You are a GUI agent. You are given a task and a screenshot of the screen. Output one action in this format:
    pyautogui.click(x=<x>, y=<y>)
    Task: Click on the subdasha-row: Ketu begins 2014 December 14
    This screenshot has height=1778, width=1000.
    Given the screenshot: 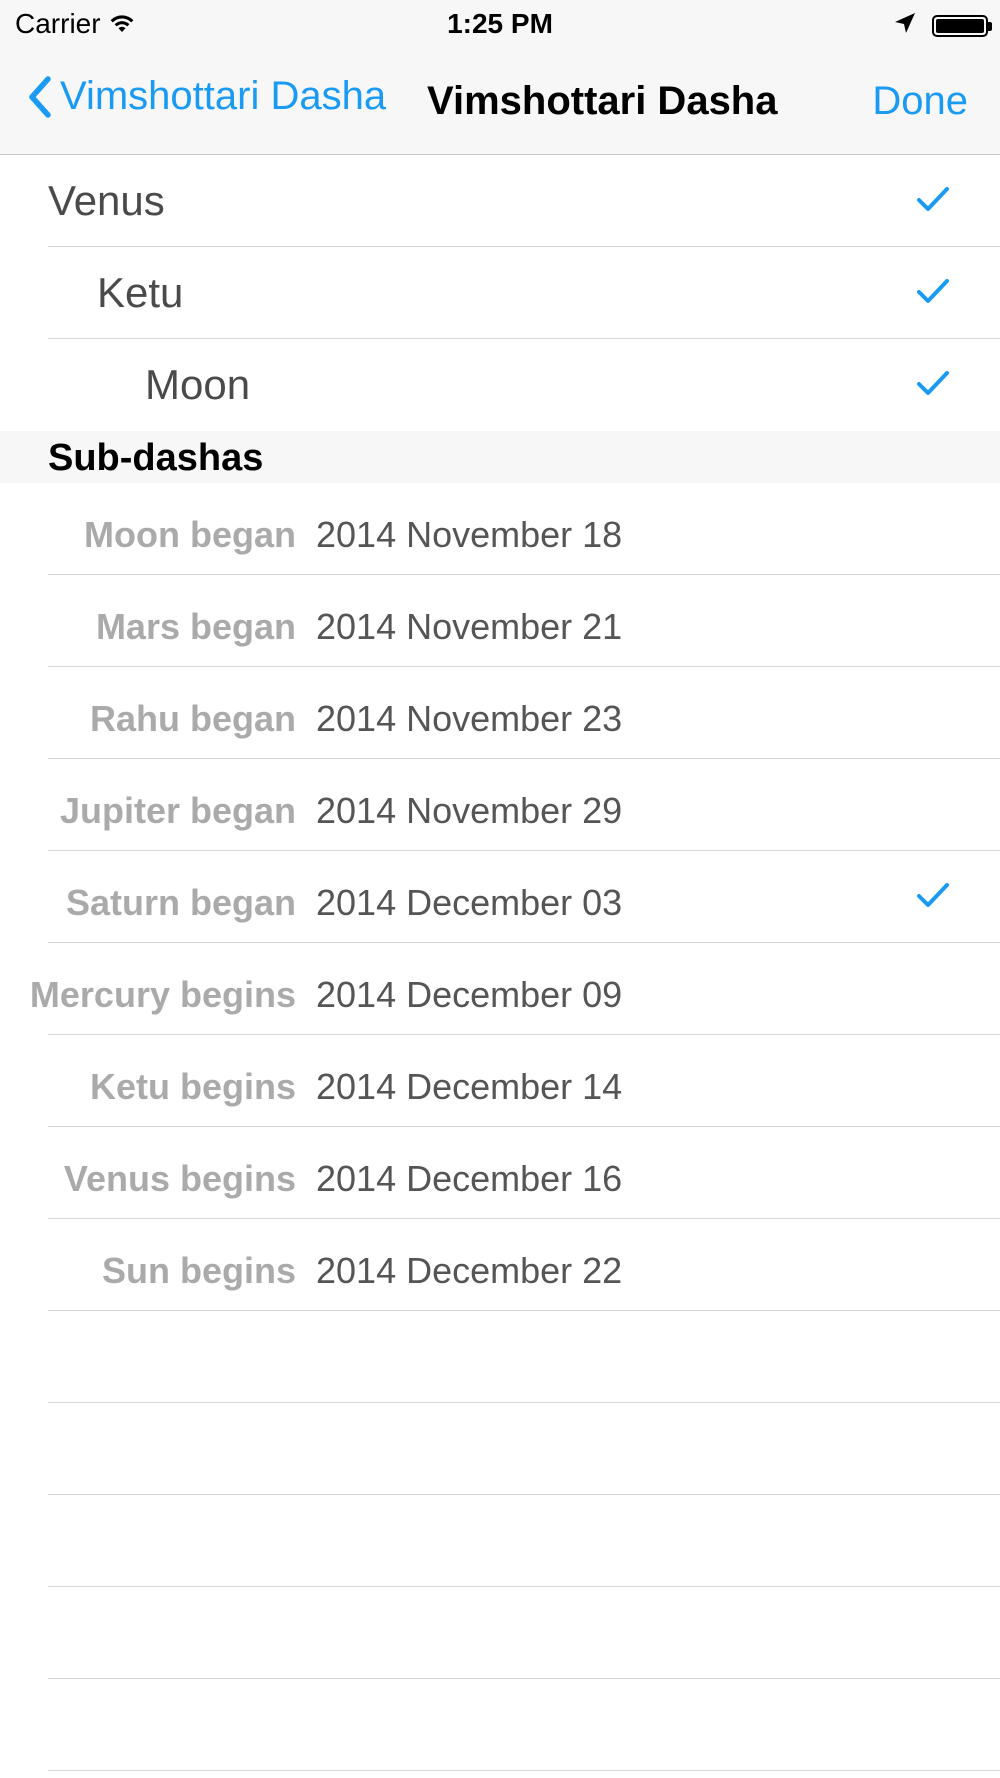 What is the action you would take?
    pyautogui.click(x=500, y=1081)
    